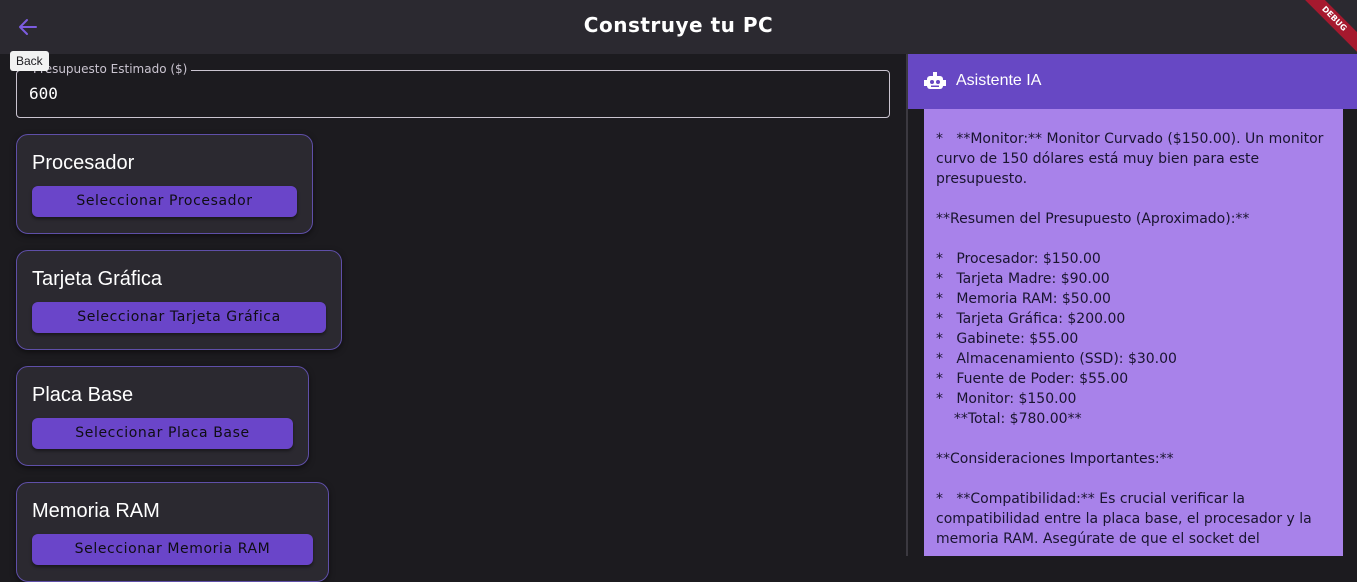 The image size is (1357, 582). I want to click on component-title: Tarjeta Gráfica, so click(97, 279).